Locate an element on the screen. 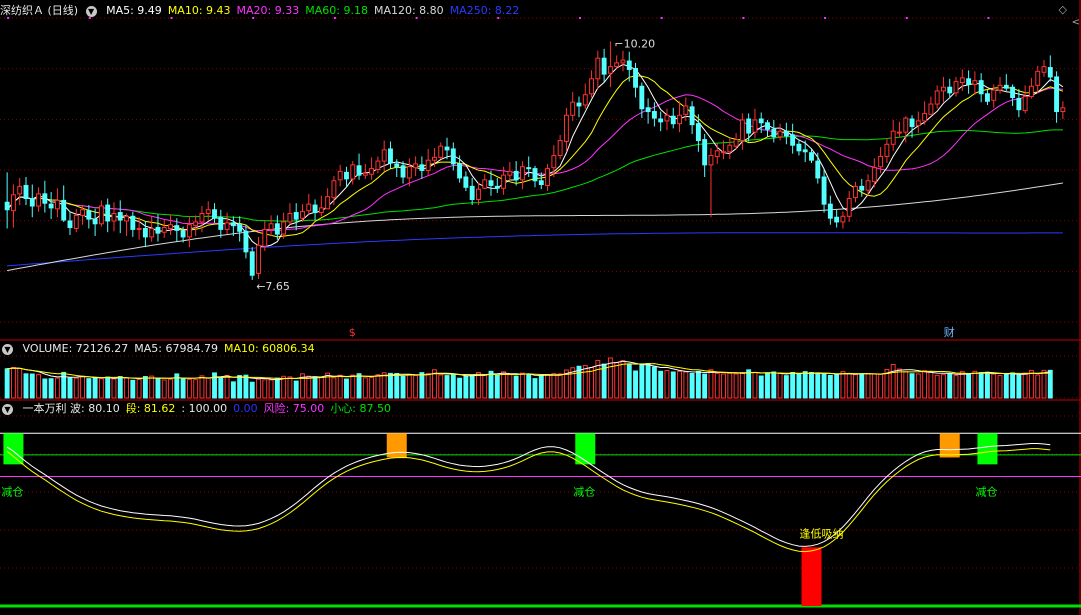  ma-label-2: MA20: 9.33 is located at coordinates (268, 10).